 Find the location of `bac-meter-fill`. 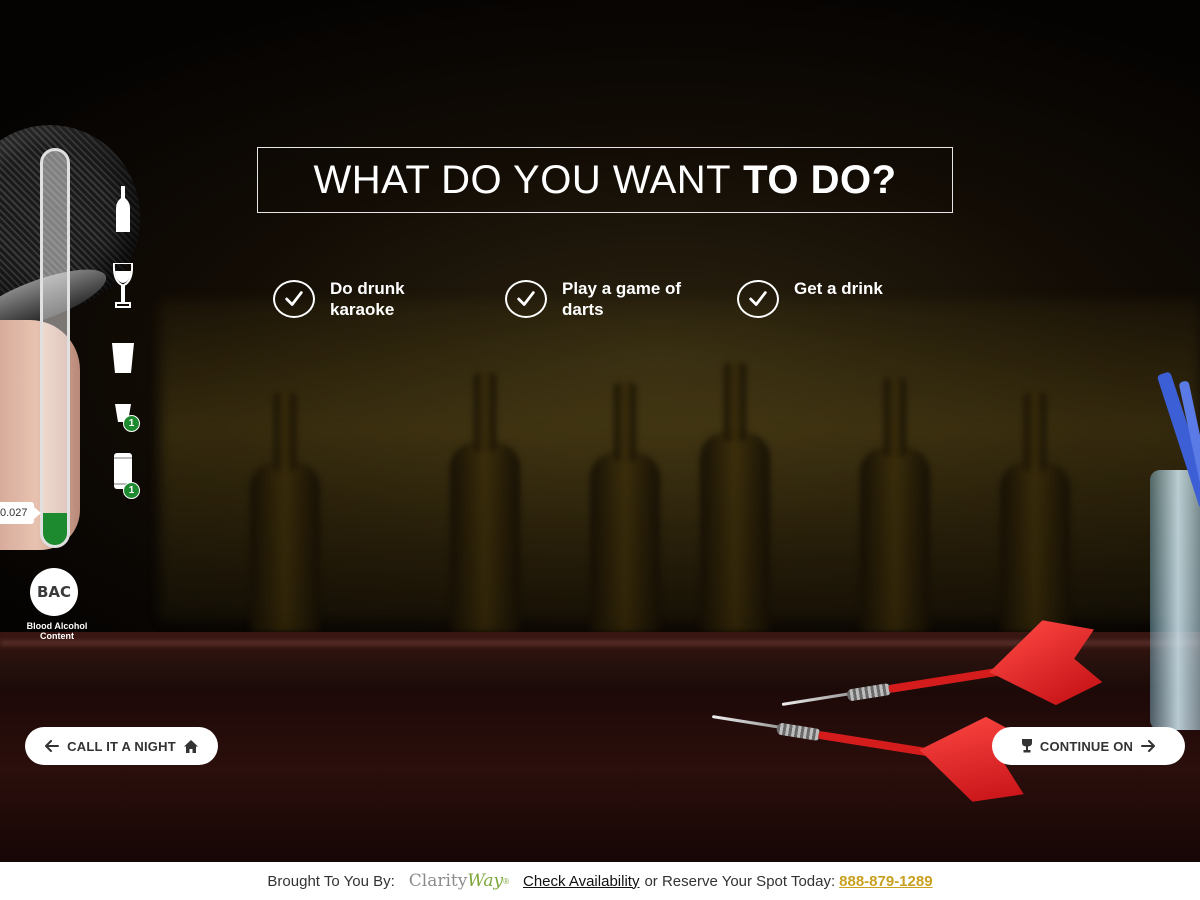

bac-meter-fill is located at coordinates (55, 529).